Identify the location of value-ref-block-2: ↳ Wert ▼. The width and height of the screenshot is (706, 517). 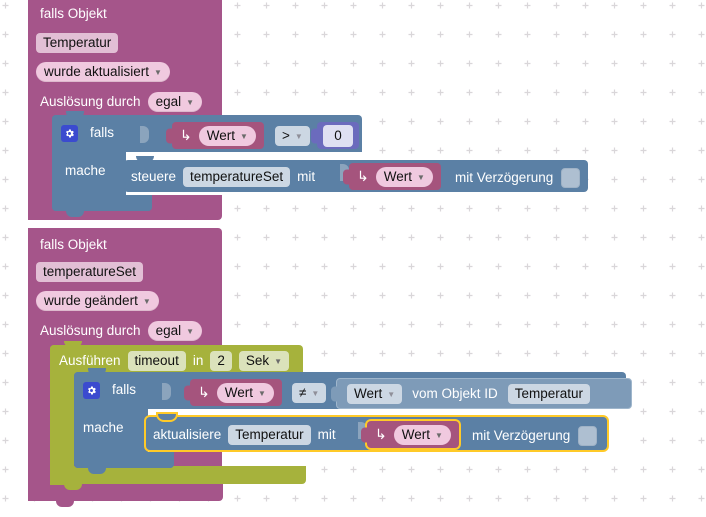
(392, 176).